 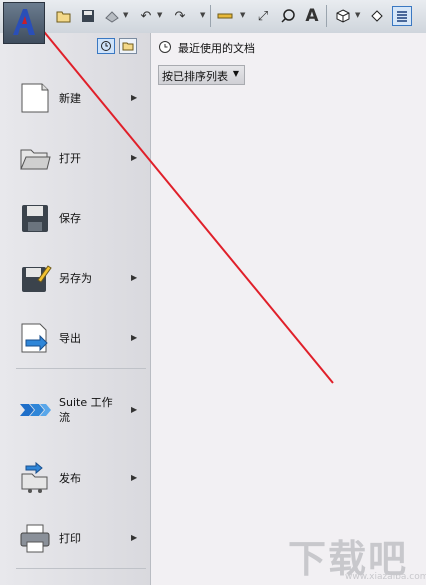 I want to click on undo-dropdown-icon: ▼, so click(x=159, y=15).